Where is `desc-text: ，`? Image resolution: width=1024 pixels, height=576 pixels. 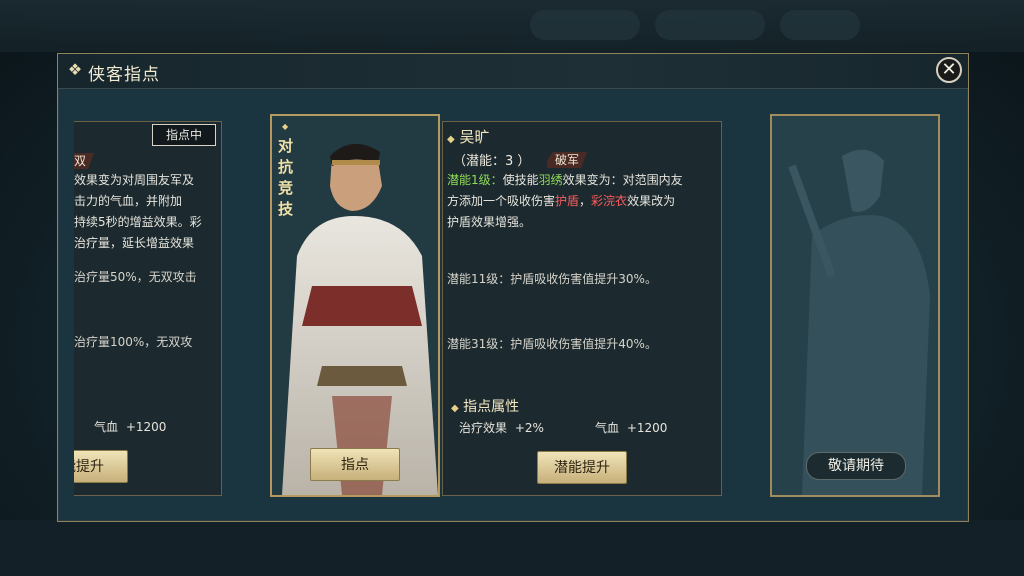 desc-text: ， is located at coordinates (585, 201).